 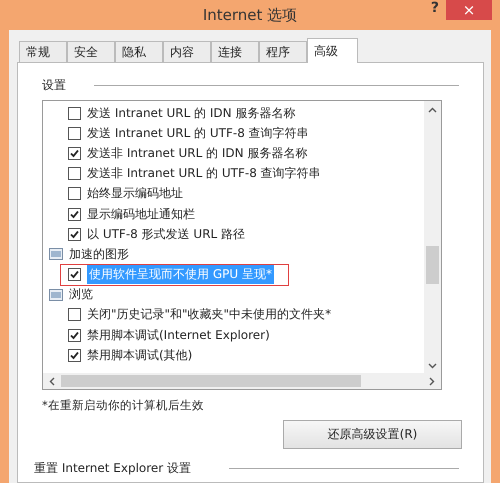 I want to click on option-label: 发送非 Intranet URL 的 IDN 服务器名称, so click(x=197, y=153).